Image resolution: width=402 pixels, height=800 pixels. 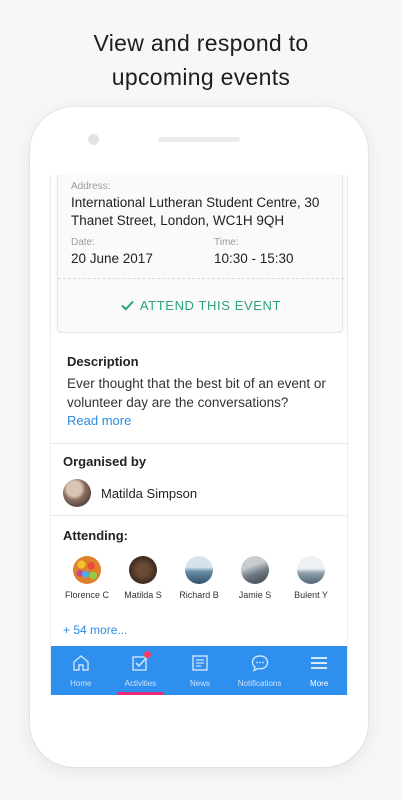 I want to click on attendee-name: Richard B, so click(x=199, y=595).